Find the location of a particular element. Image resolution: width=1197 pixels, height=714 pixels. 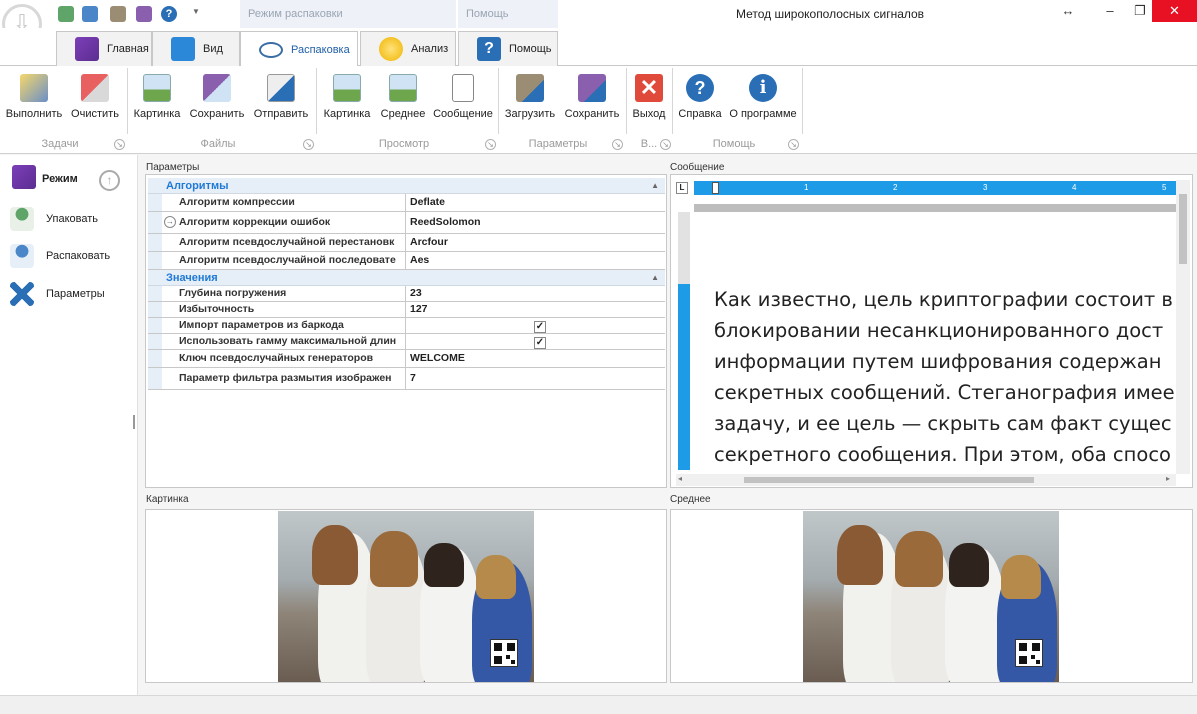

property-name: Алгоритм псевдослучайной перестановк is located at coordinates (284, 242).